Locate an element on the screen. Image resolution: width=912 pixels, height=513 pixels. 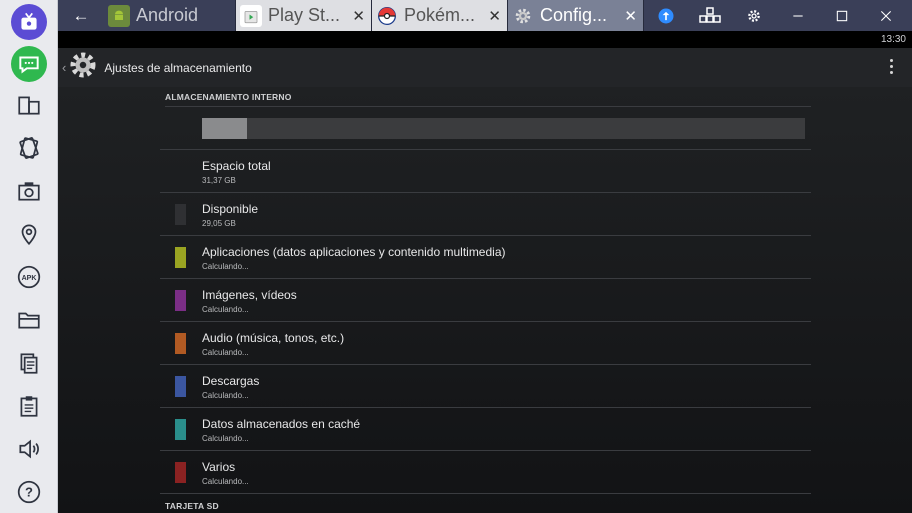
help-button: ? is located at coordinates (29, 491).